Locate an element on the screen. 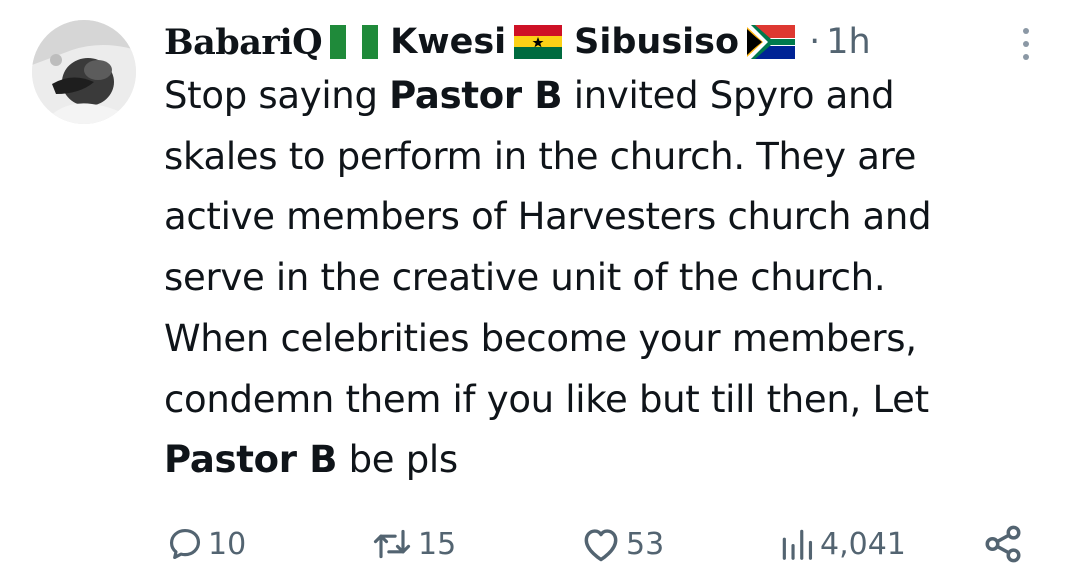  repost-count: 15 is located at coordinates (437, 544).